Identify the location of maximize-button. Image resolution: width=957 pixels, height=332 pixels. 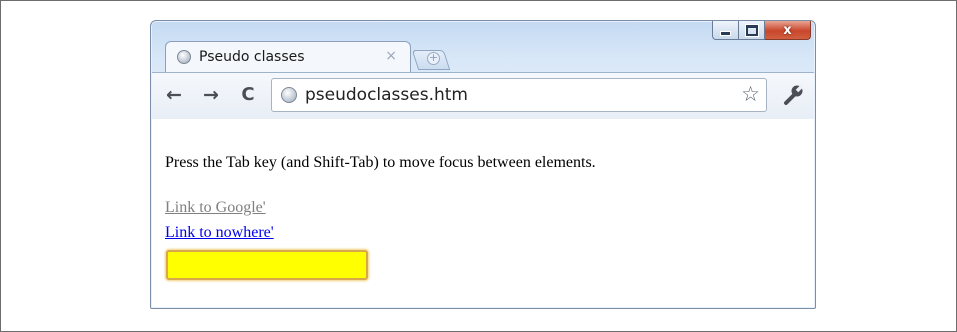
(752, 30).